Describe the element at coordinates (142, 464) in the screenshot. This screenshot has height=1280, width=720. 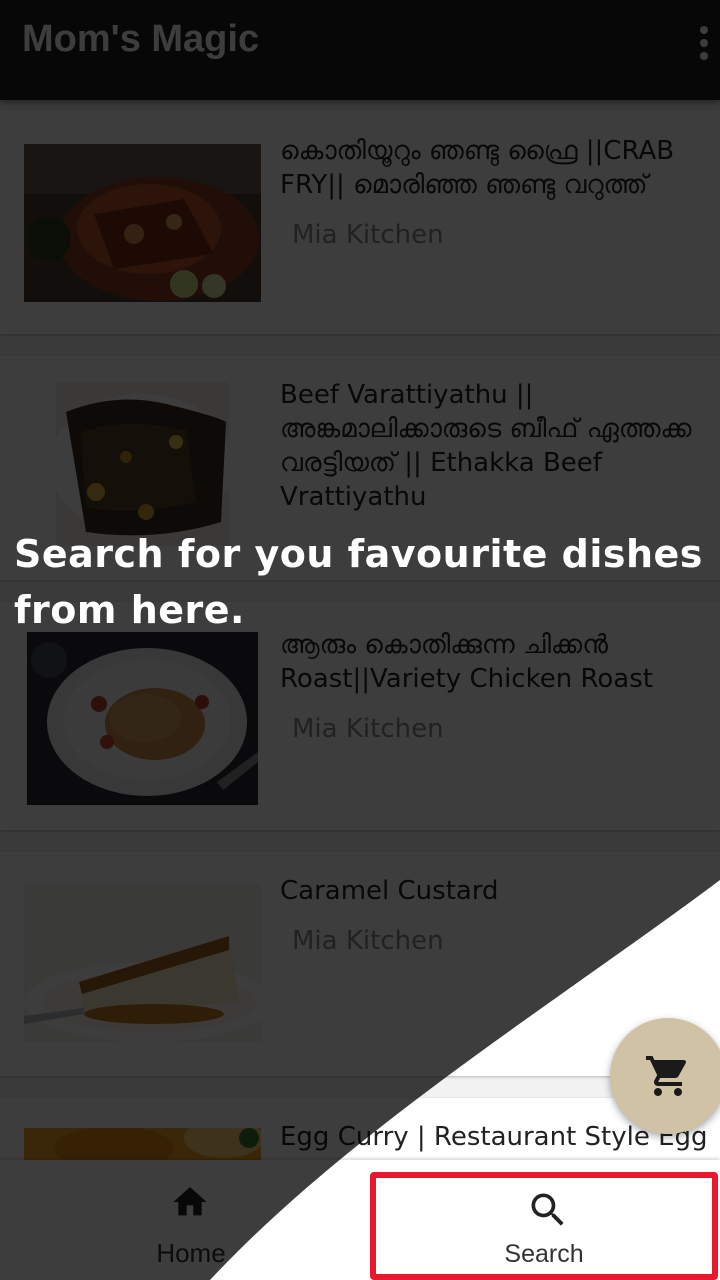
I see `beef-varattiyathu-photo` at that location.